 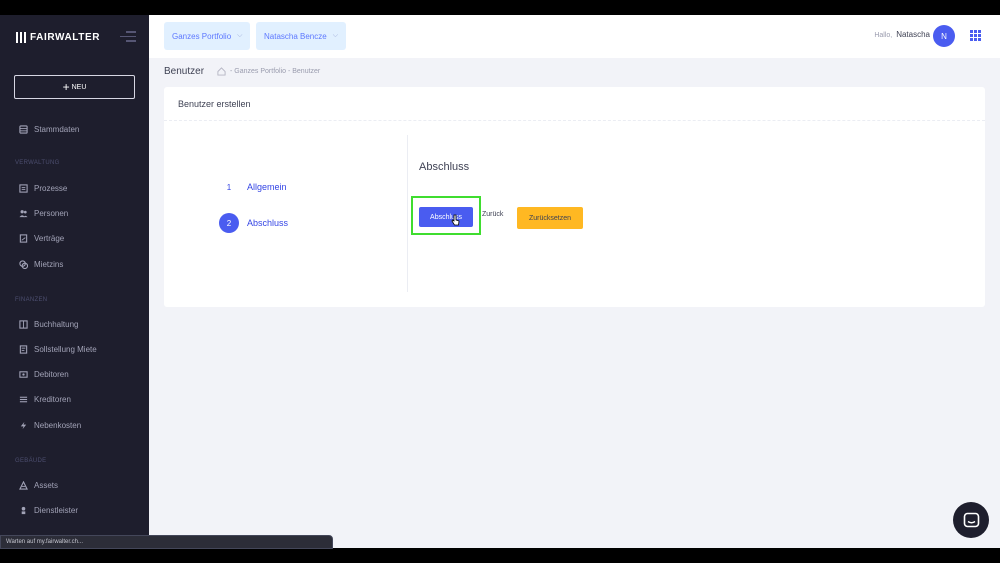 What do you see at coordinates (51, 374) in the screenshot?
I see `sidebar-item-label: Debitoren` at bounding box center [51, 374].